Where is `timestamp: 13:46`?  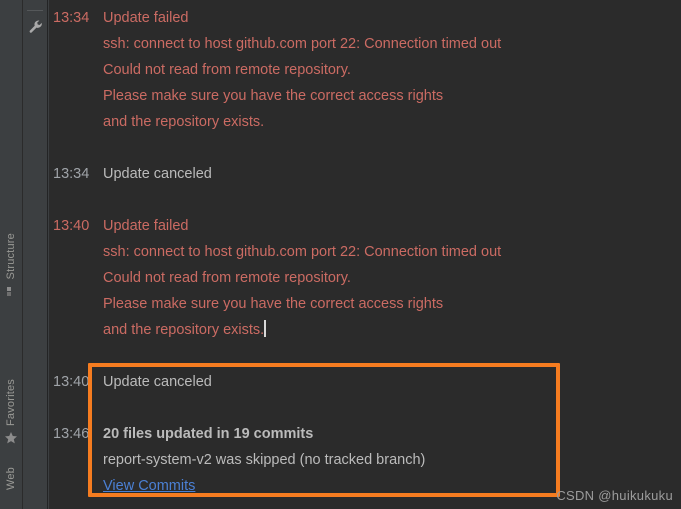
timestamp: 13:46 is located at coordinates (71, 434).